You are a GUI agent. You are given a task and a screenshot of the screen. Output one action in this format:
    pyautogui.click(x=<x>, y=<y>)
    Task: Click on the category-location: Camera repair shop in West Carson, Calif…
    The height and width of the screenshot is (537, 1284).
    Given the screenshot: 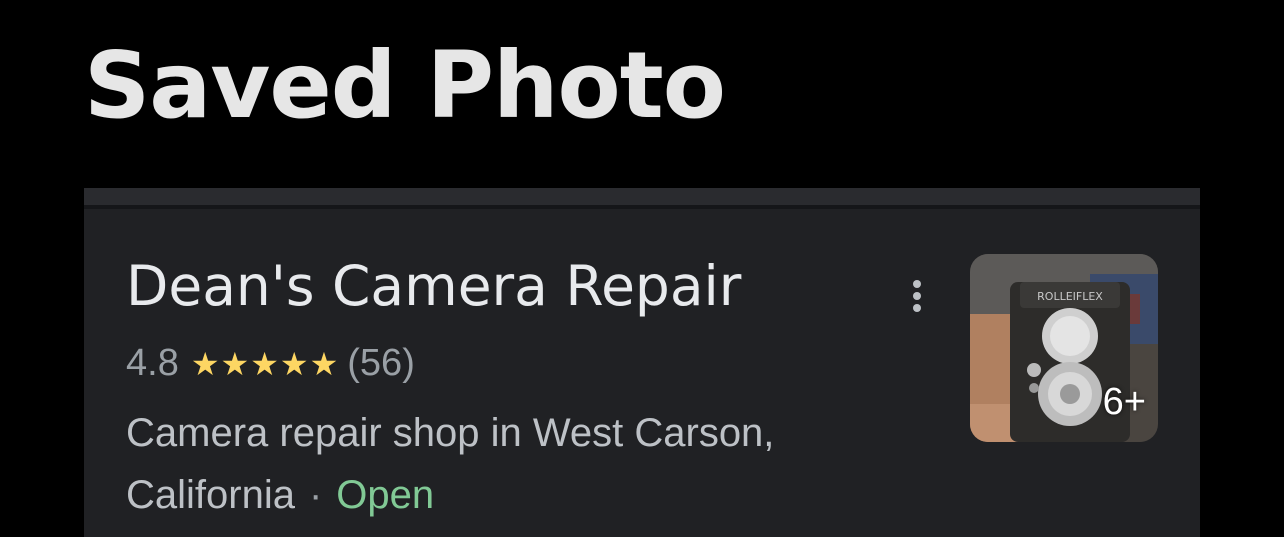 What is the action you would take?
    pyautogui.click(x=450, y=464)
    